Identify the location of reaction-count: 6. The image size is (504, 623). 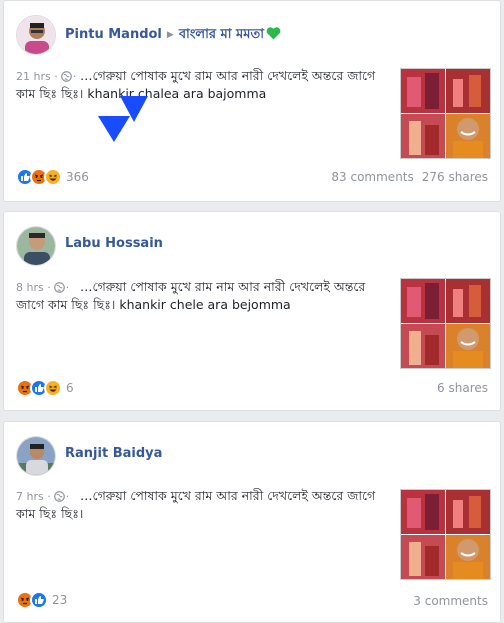
(70, 388).